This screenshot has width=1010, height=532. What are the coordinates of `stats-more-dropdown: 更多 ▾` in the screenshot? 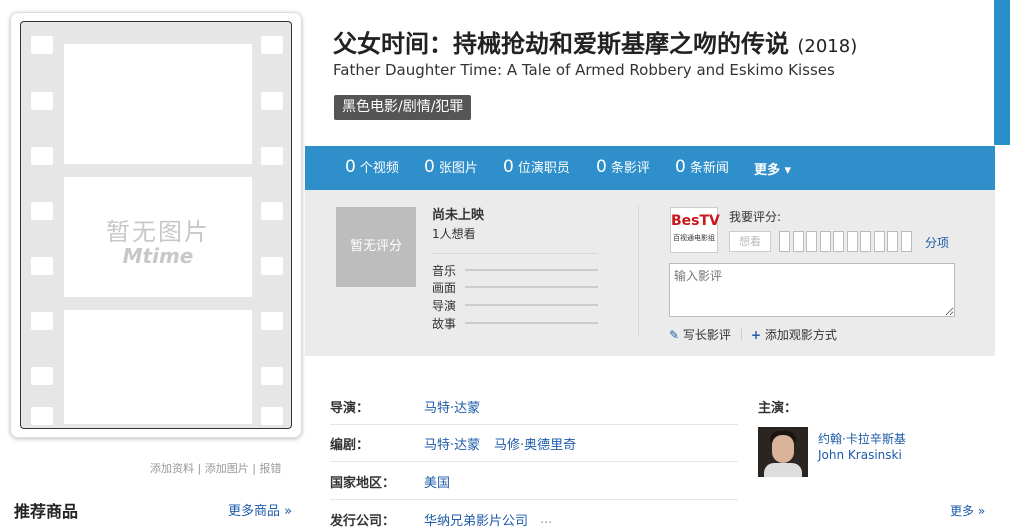 It's located at (772, 168).